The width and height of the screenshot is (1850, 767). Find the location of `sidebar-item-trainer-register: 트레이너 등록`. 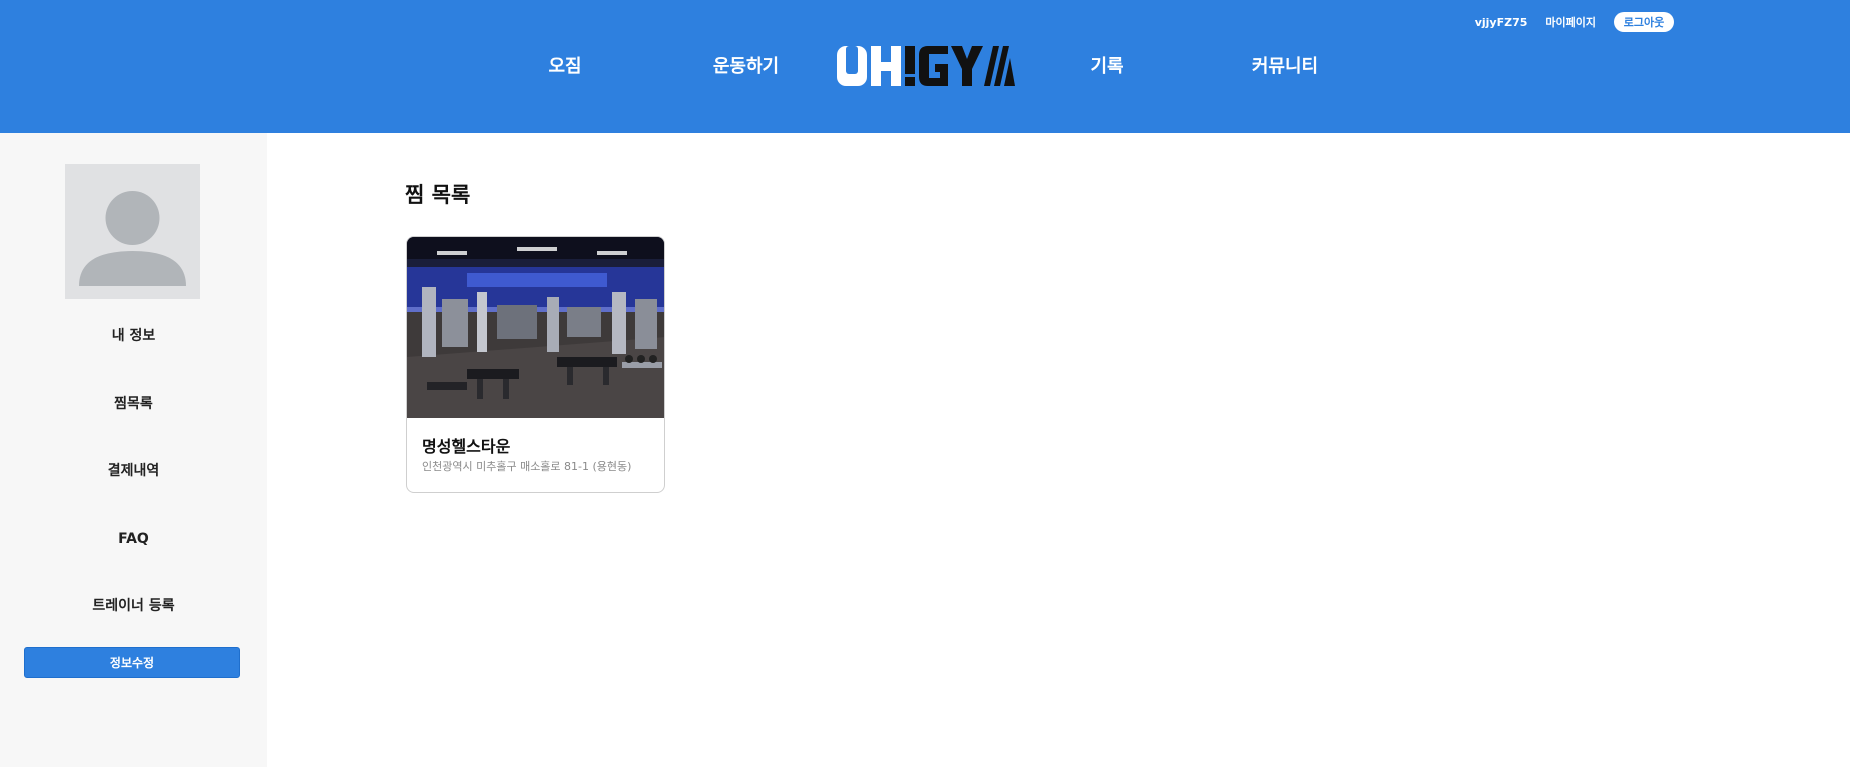

sidebar-item-trainer-register: 트레이너 등록 is located at coordinates (133, 606).